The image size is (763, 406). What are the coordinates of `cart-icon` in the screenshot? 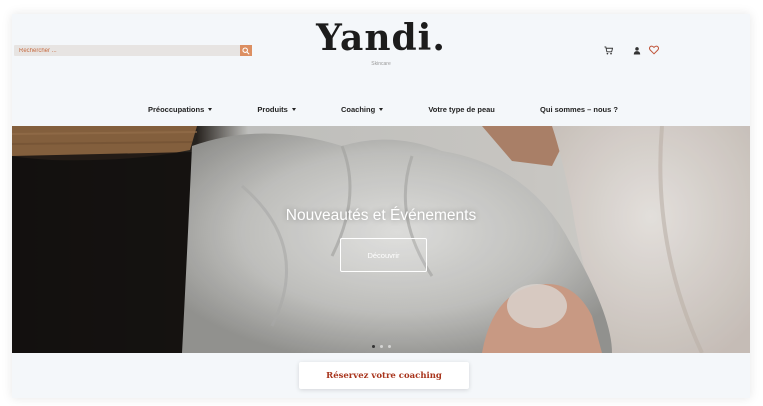 It's located at (608, 50).